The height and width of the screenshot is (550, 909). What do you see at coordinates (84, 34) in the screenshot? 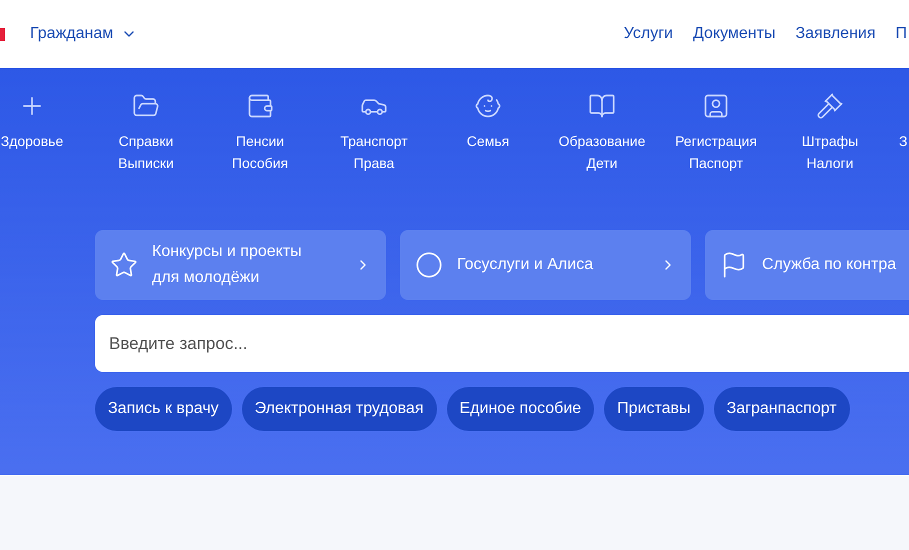
I see `audience-menu: Гражданам` at bounding box center [84, 34].